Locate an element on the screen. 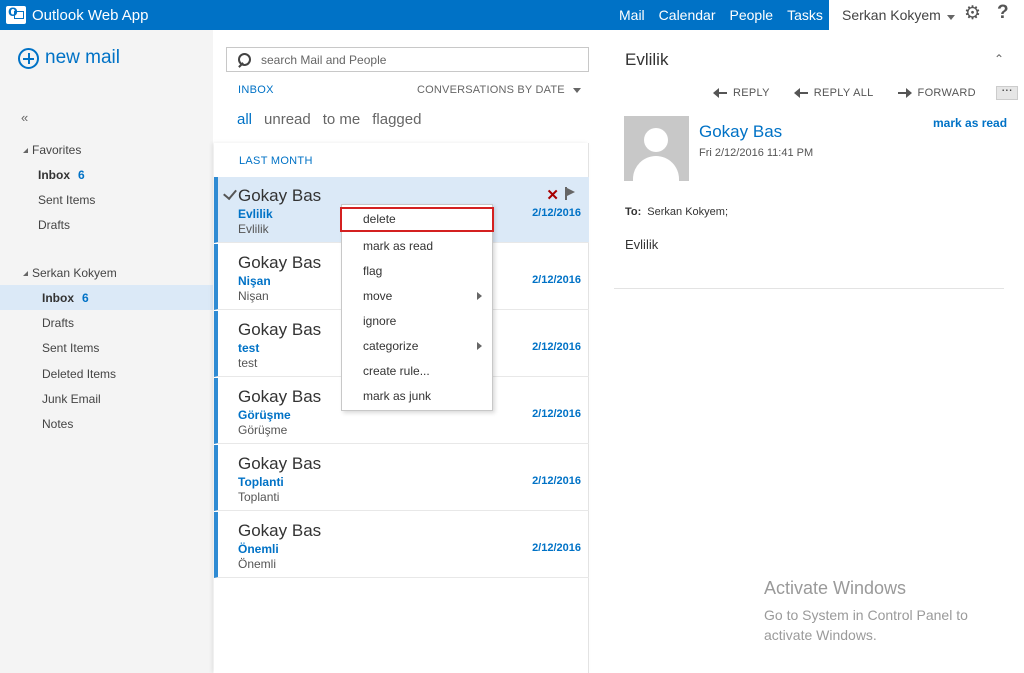 The image size is (1024, 673). reply-button: REPLY is located at coordinates (741, 93).